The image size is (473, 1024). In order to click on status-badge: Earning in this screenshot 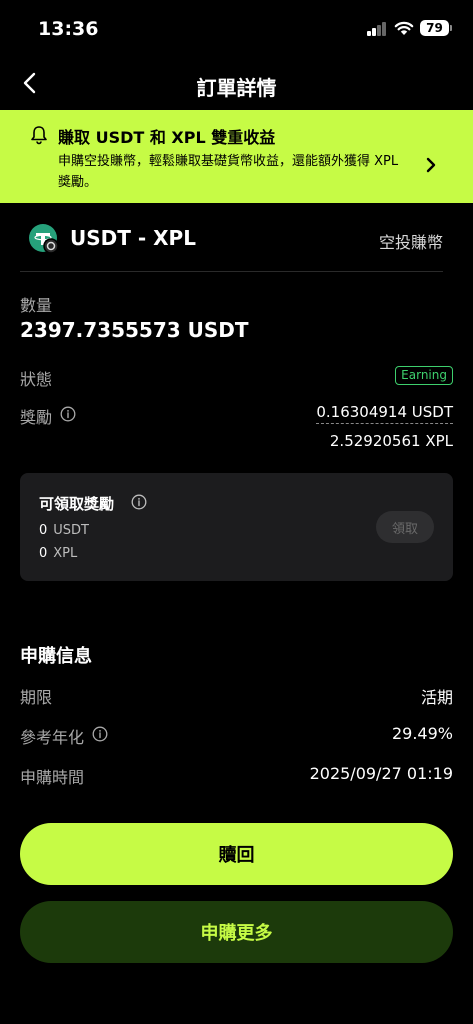, I will do `click(424, 375)`.